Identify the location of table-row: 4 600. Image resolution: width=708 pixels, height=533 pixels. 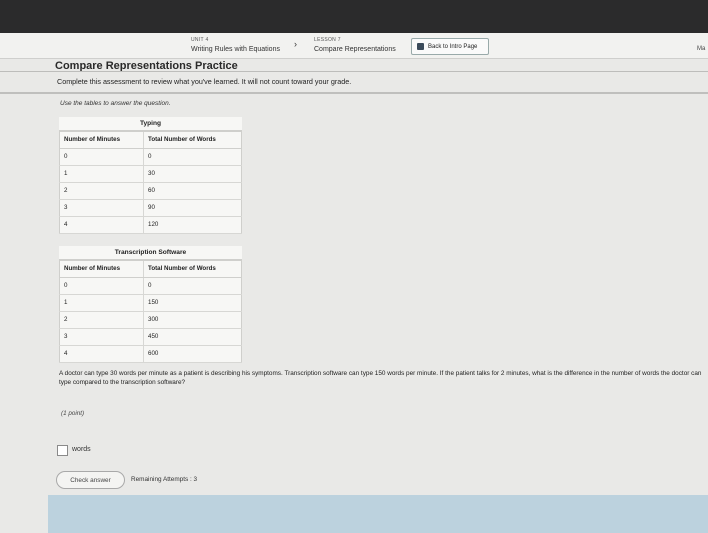
(150, 354).